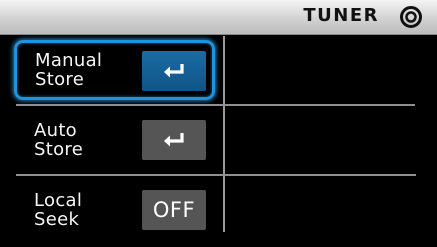  What do you see at coordinates (58, 200) in the screenshot?
I see `label-line: Local` at bounding box center [58, 200].